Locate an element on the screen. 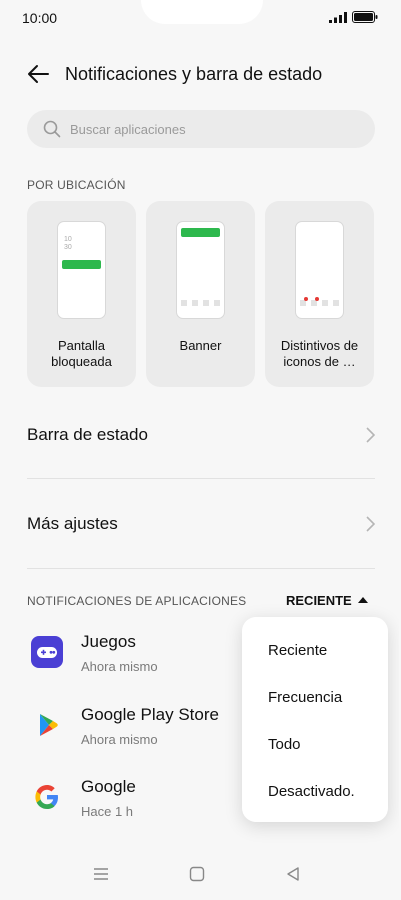  row-status-bar: Barra de estado is located at coordinates (201, 435).